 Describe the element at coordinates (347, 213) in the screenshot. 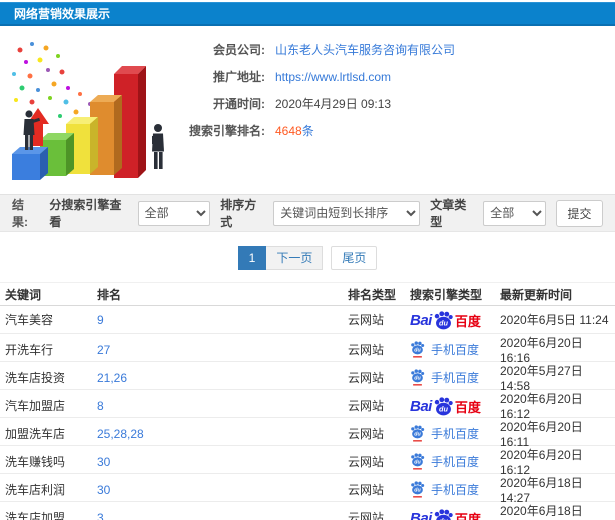

I see `sort-select: 关键词由短到长排序` at that location.